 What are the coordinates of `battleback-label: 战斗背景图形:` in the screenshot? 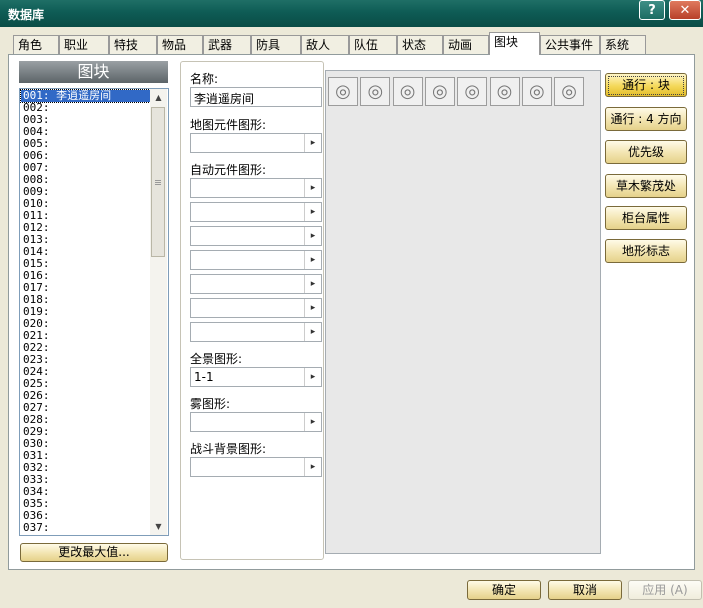 It's located at (228, 449).